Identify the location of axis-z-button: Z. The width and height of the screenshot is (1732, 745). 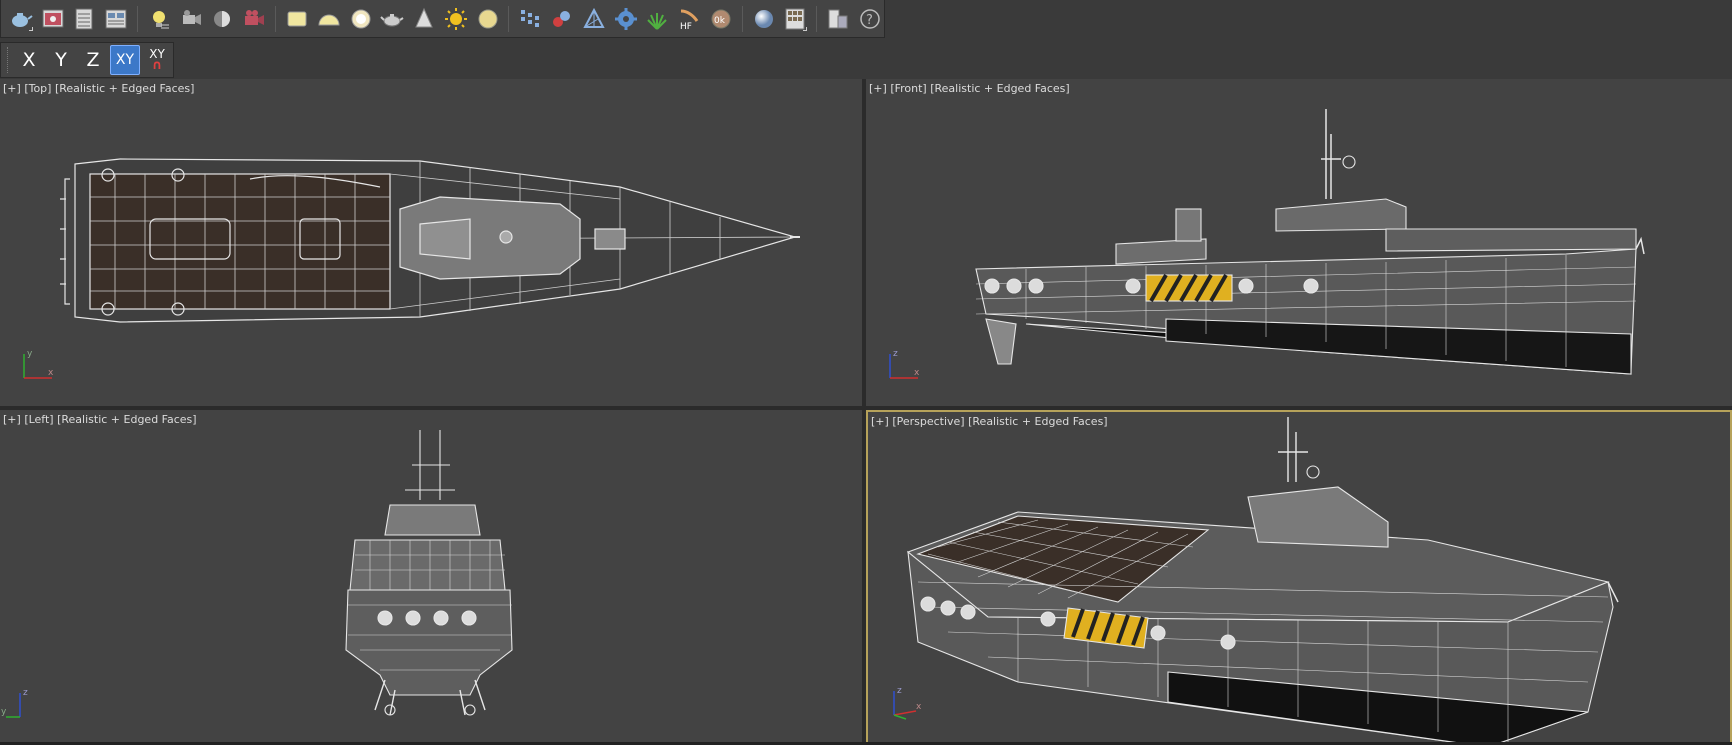
(93, 60).